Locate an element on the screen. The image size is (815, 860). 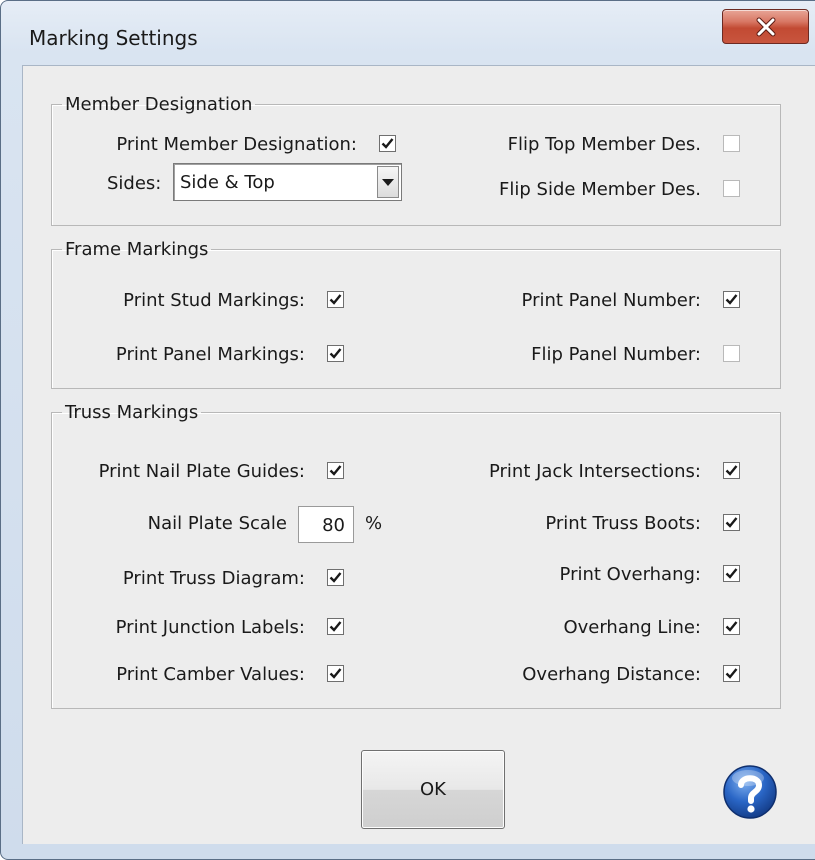
help-icon is located at coordinates (750, 792).